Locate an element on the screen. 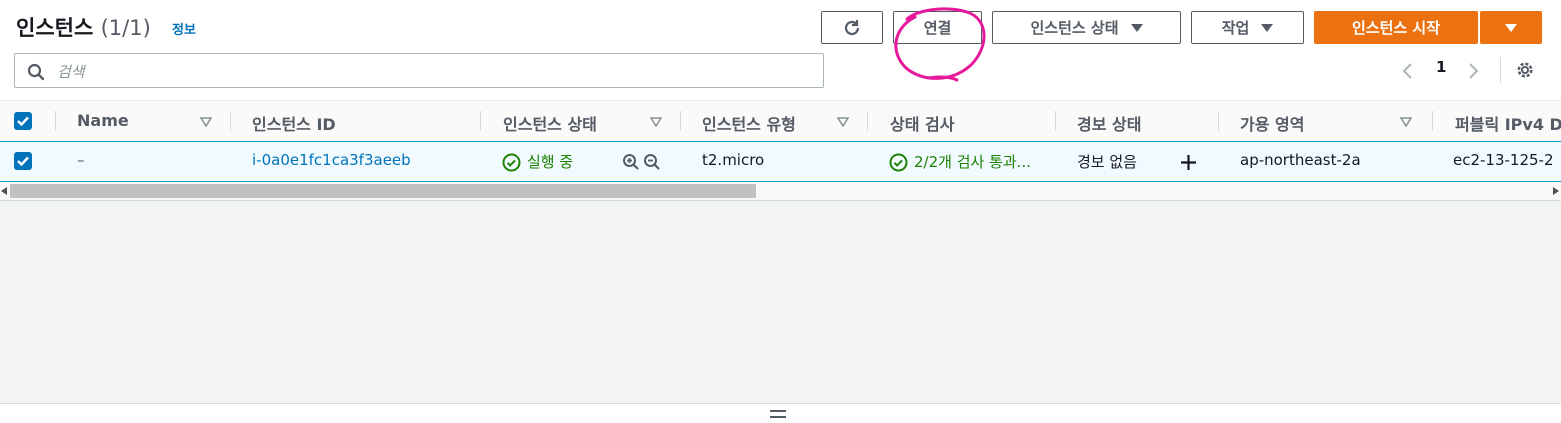 Image resolution: width=1561 pixels, height=423 pixels. column-header-alarm-status: 경보 상태 is located at coordinates (1109, 123).